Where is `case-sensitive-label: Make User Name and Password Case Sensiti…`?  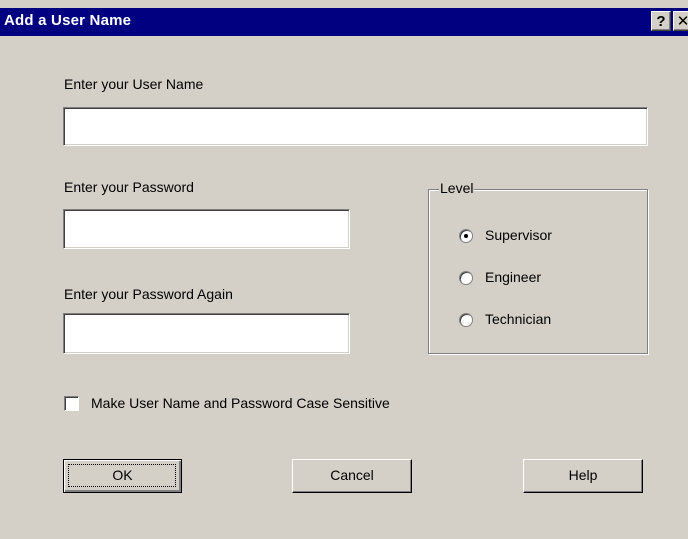
case-sensitive-label: Make User Name and Password Case Sensiti… is located at coordinates (240, 403).